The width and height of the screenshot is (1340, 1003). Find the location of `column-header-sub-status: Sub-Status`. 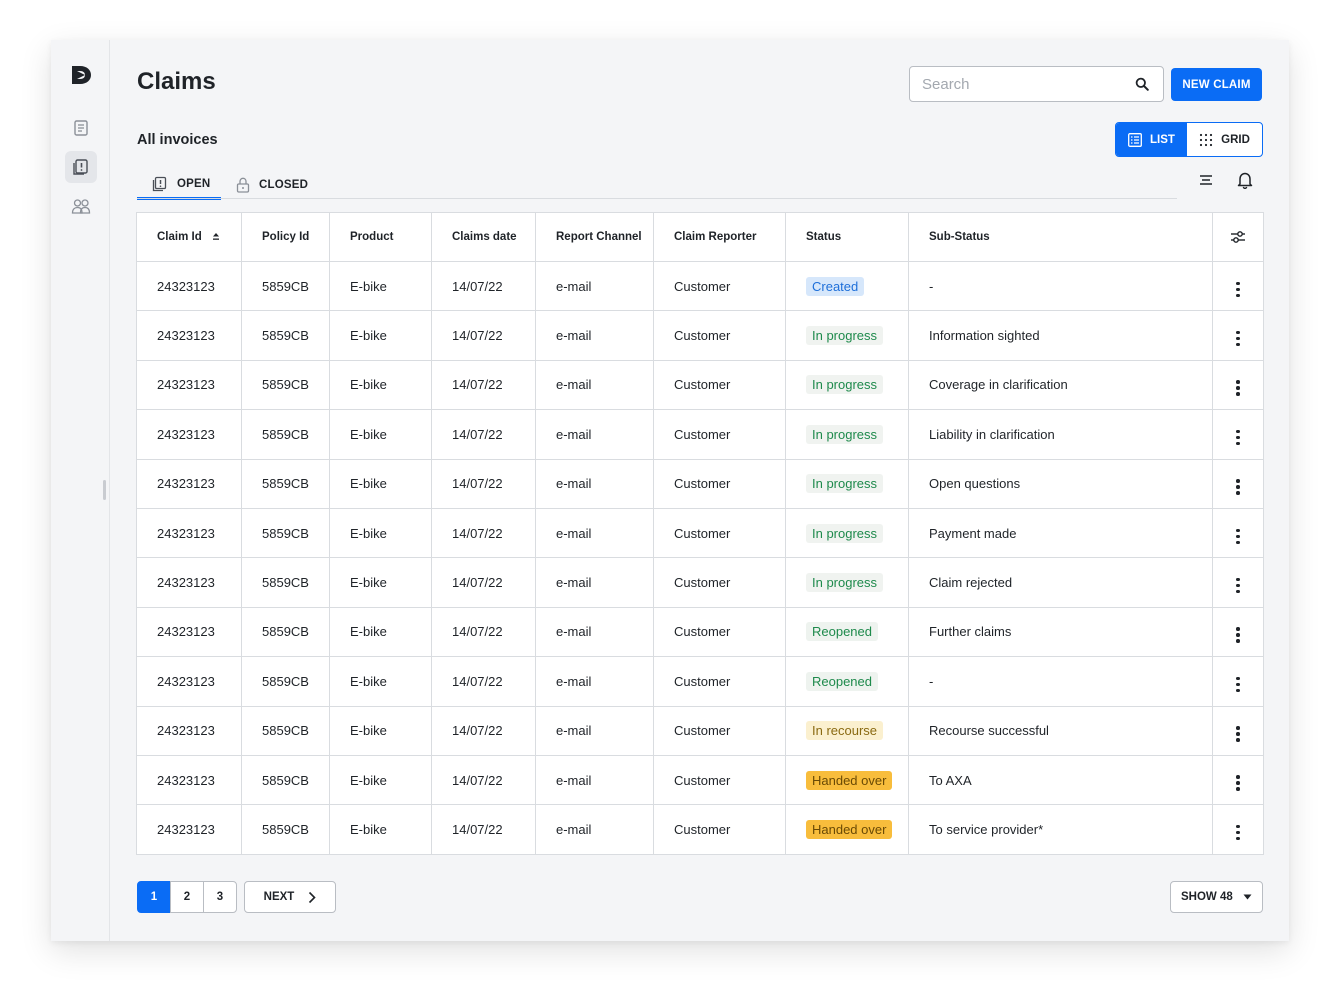

column-header-sub-status: Sub-Status is located at coordinates (1060, 237).